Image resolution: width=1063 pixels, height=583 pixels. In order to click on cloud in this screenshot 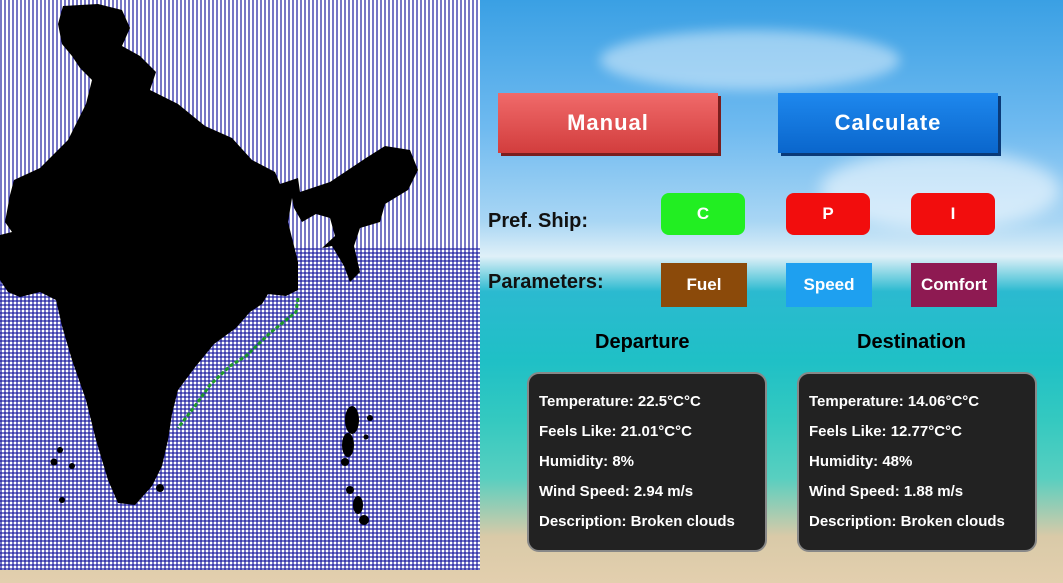, I will do `click(750, 60)`.